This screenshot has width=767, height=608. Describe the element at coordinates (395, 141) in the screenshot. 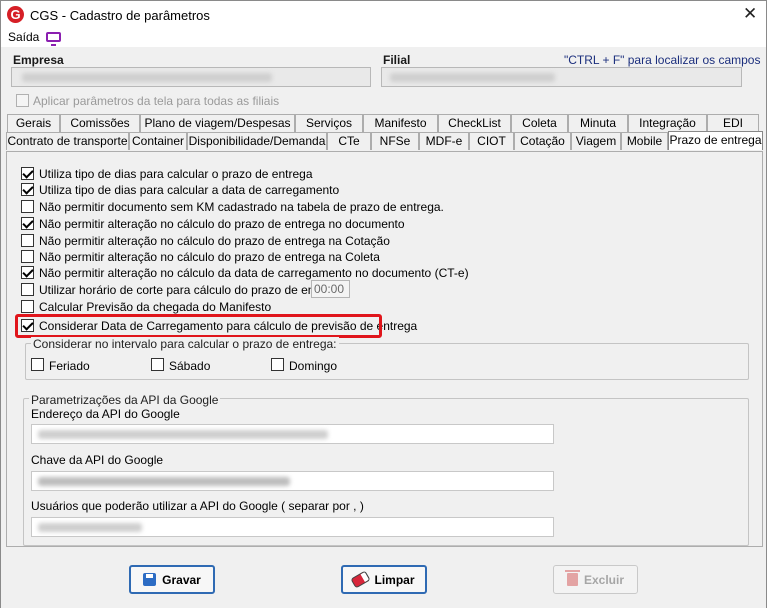

I see `tab-nfse: NFSe` at that location.